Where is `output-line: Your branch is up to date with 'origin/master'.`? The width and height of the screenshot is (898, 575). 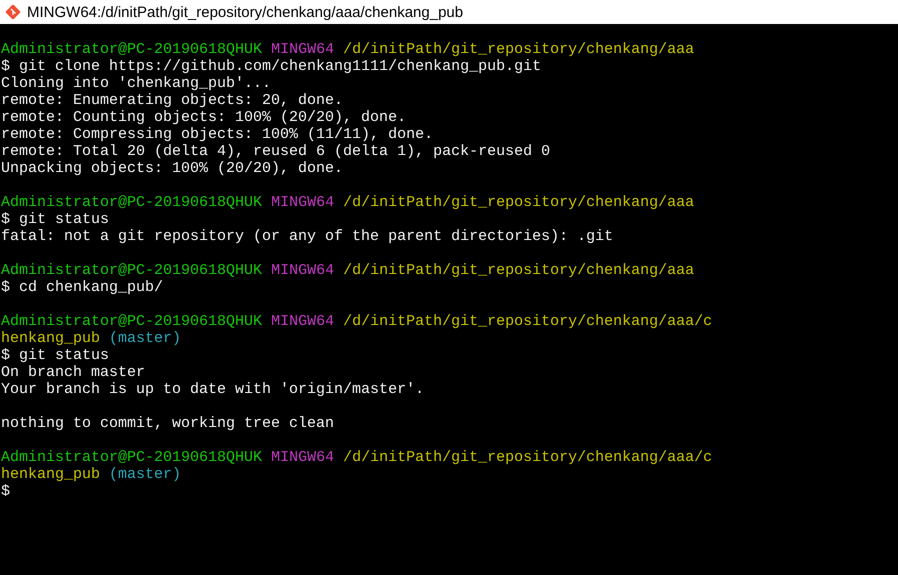
output-line: Your branch is up to date with 'origin/master'. is located at coordinates (212, 389).